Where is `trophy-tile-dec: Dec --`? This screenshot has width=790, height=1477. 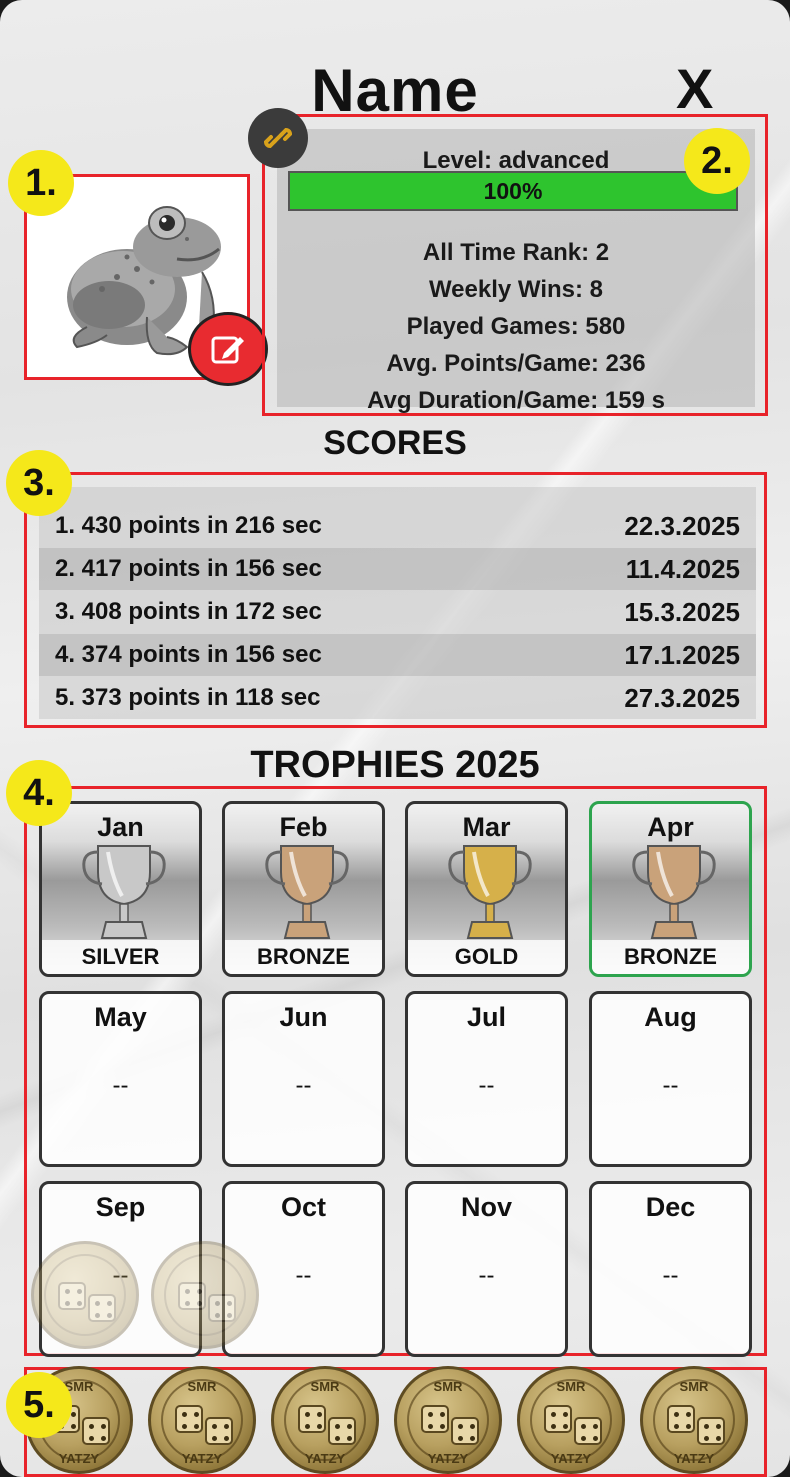 trophy-tile-dec: Dec -- is located at coordinates (670, 1269).